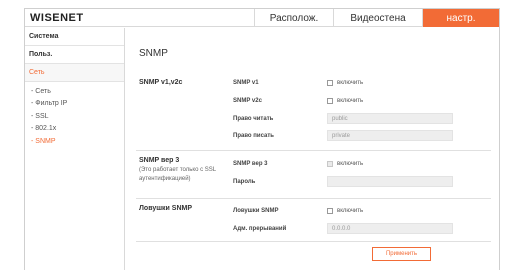 The image size is (521, 270). I want to click on snmp-v1-checkbox-label: включить, so click(350, 83).